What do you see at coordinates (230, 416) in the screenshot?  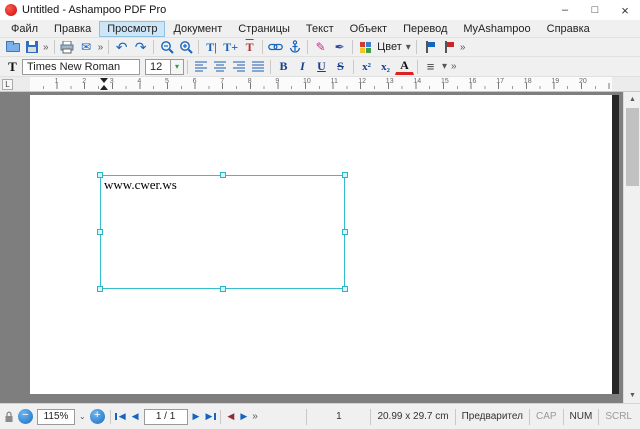 I see `history-back-button: ◀` at bounding box center [230, 416].